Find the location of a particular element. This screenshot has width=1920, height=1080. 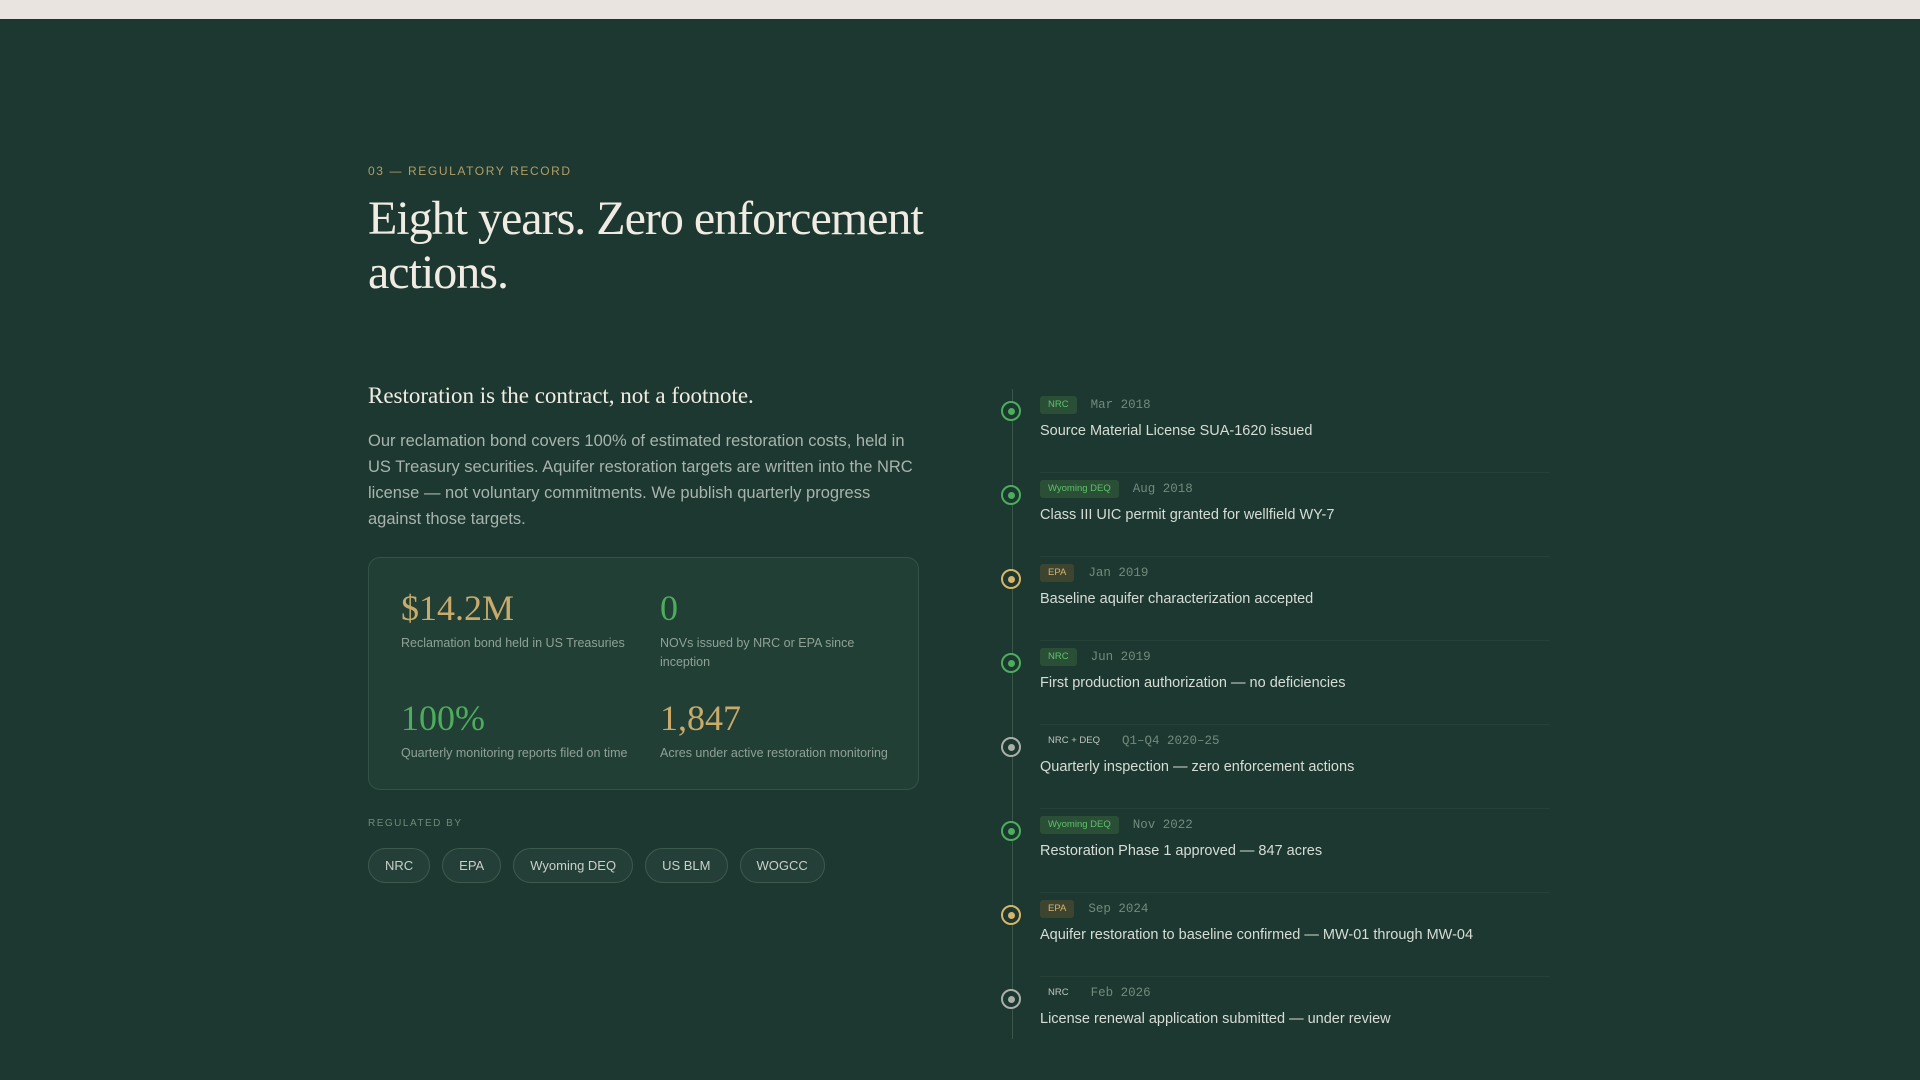

timeline-date: Nov 2022 is located at coordinates (1162, 825).